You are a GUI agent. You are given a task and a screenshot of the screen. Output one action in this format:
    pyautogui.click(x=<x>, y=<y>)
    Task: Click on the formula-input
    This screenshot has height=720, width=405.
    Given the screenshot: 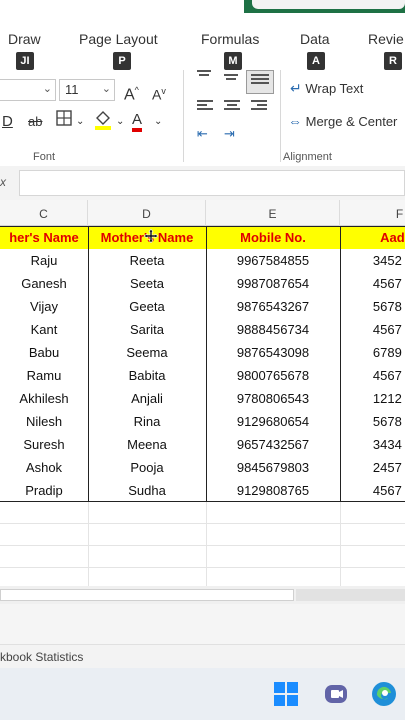 What is the action you would take?
    pyautogui.click(x=212, y=183)
    